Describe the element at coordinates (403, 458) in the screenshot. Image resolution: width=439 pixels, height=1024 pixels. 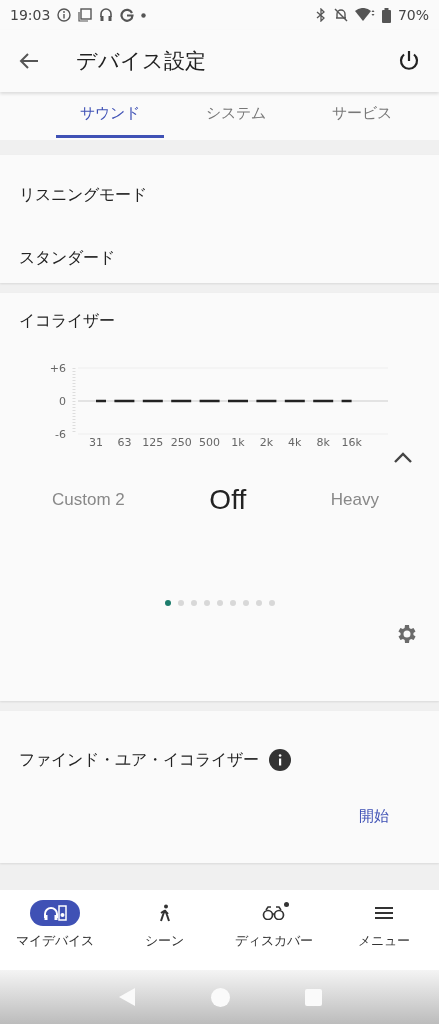
I see `collapse-chevron-icon` at that location.